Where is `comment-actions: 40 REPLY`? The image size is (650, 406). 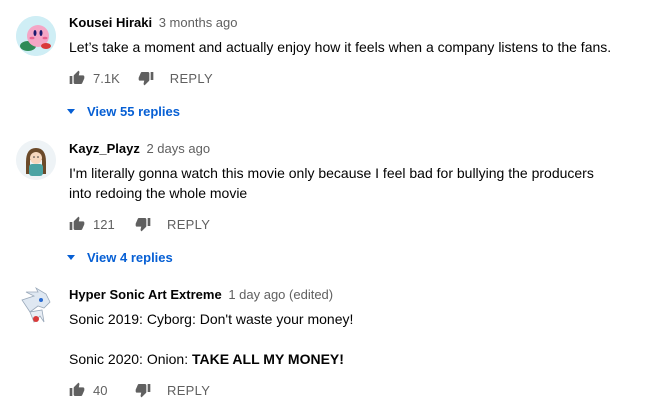
comment-actions: 40 REPLY is located at coordinates (354, 390).